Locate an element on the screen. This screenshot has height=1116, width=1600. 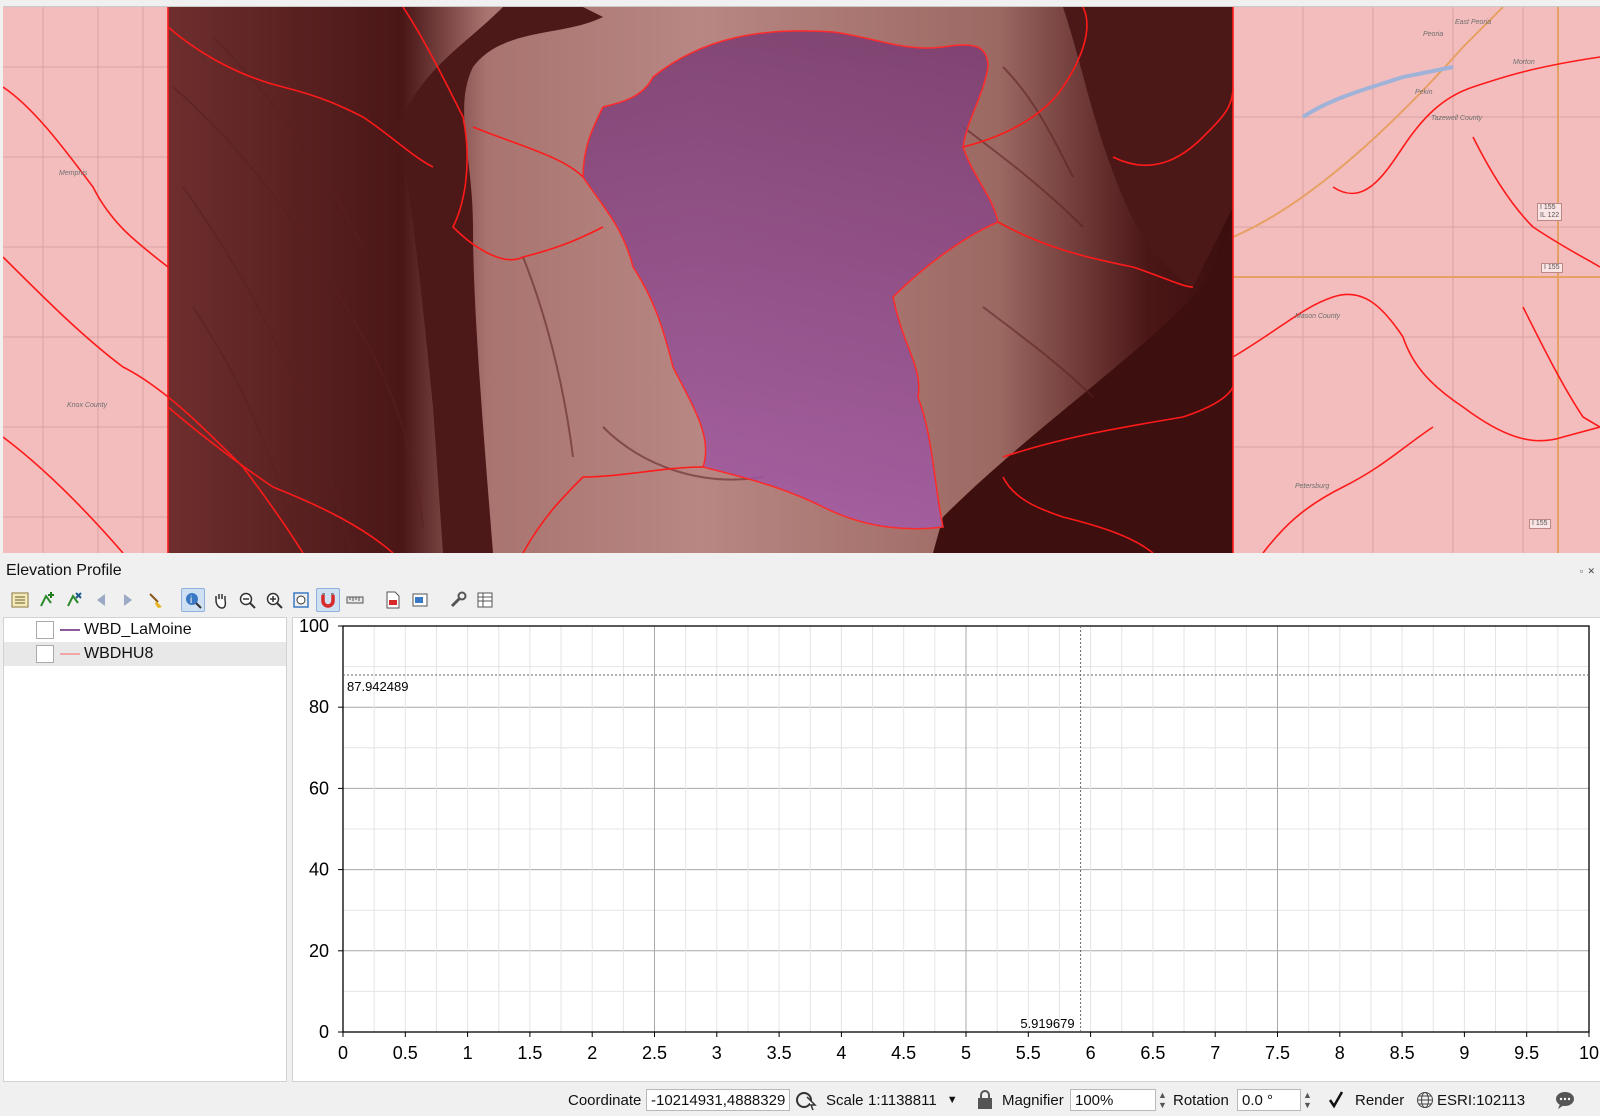
mouse-coordinate-toggle-icon is located at coordinates (806, 1100).